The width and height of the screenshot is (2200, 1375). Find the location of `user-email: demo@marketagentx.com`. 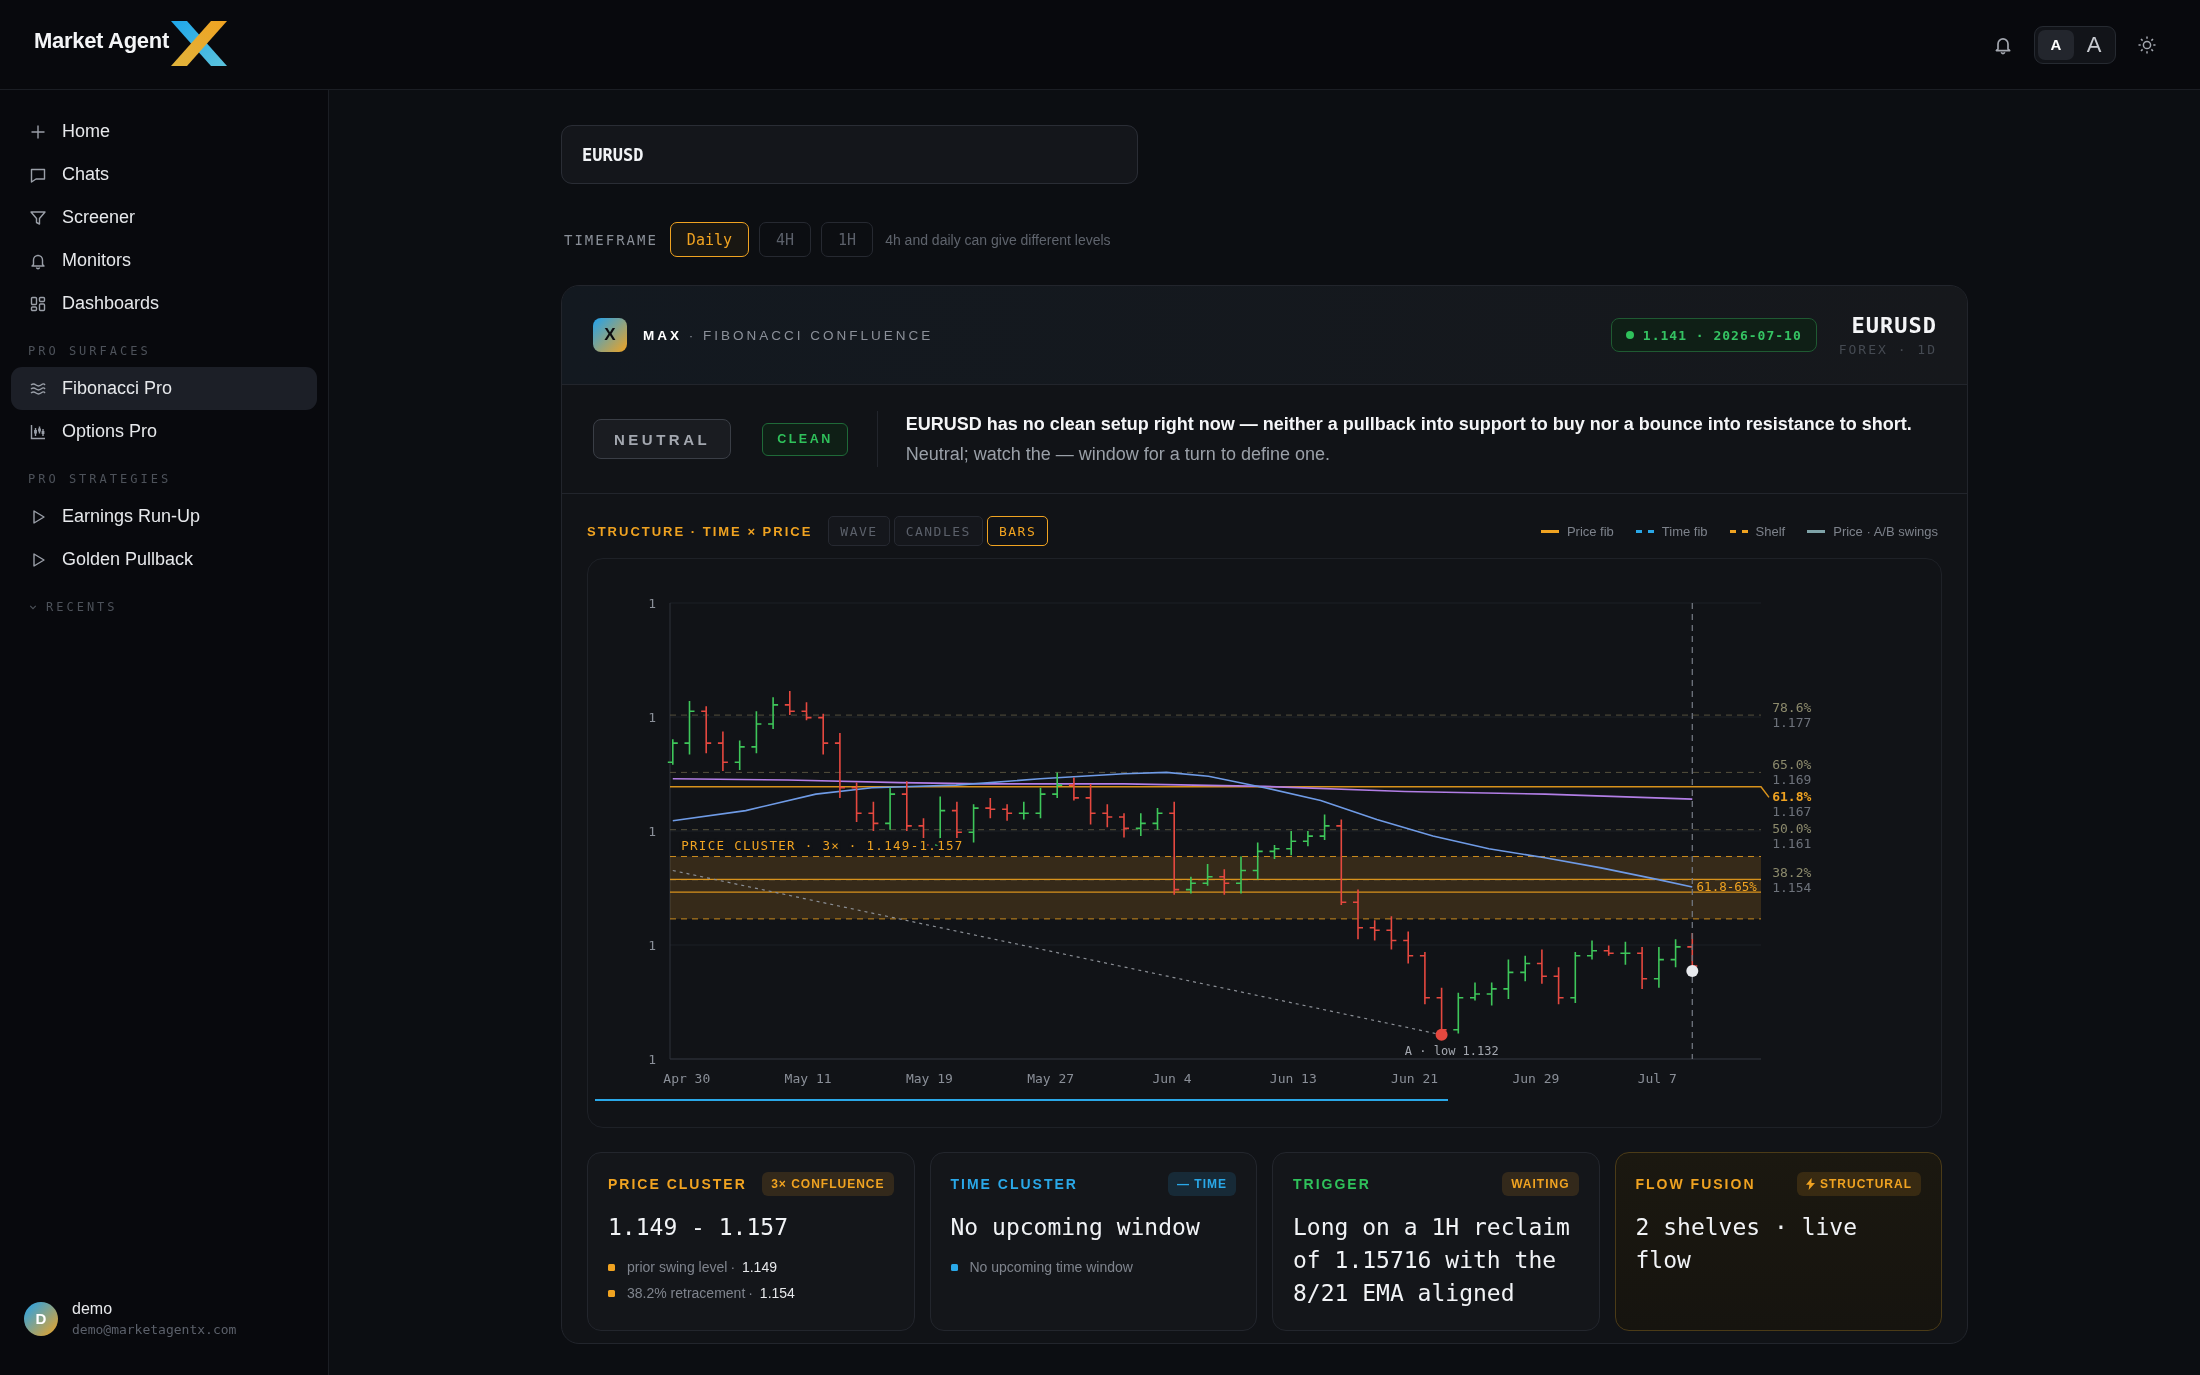

user-email: demo@marketagentx.com is located at coordinates (154, 1329).